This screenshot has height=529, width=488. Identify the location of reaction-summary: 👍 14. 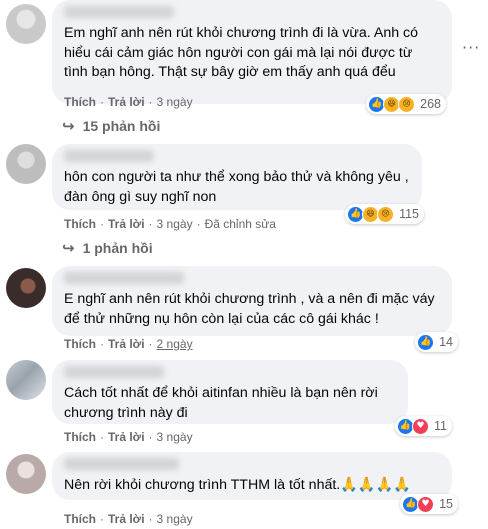
(436, 342).